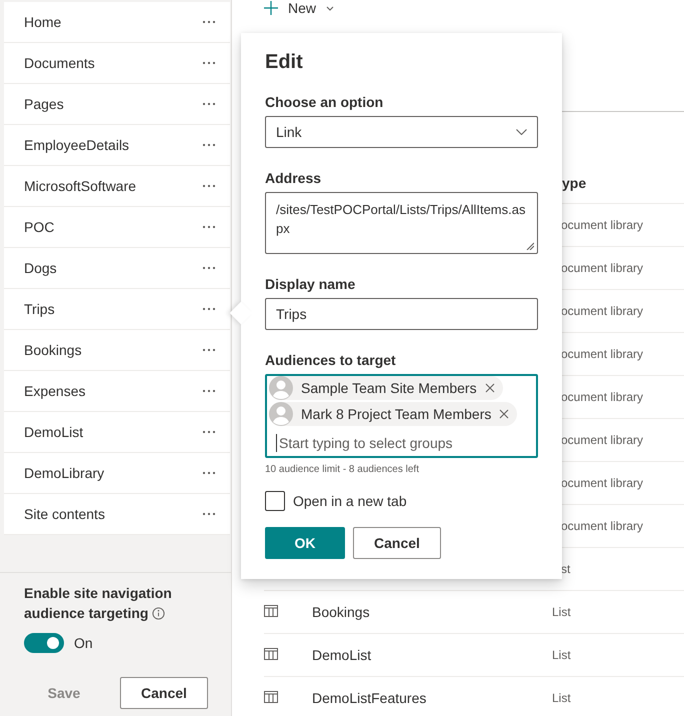 Image resolution: width=684 pixels, height=716 pixels. Describe the element at coordinates (117, 514) in the screenshot. I see `nav-item: Site contents` at that location.